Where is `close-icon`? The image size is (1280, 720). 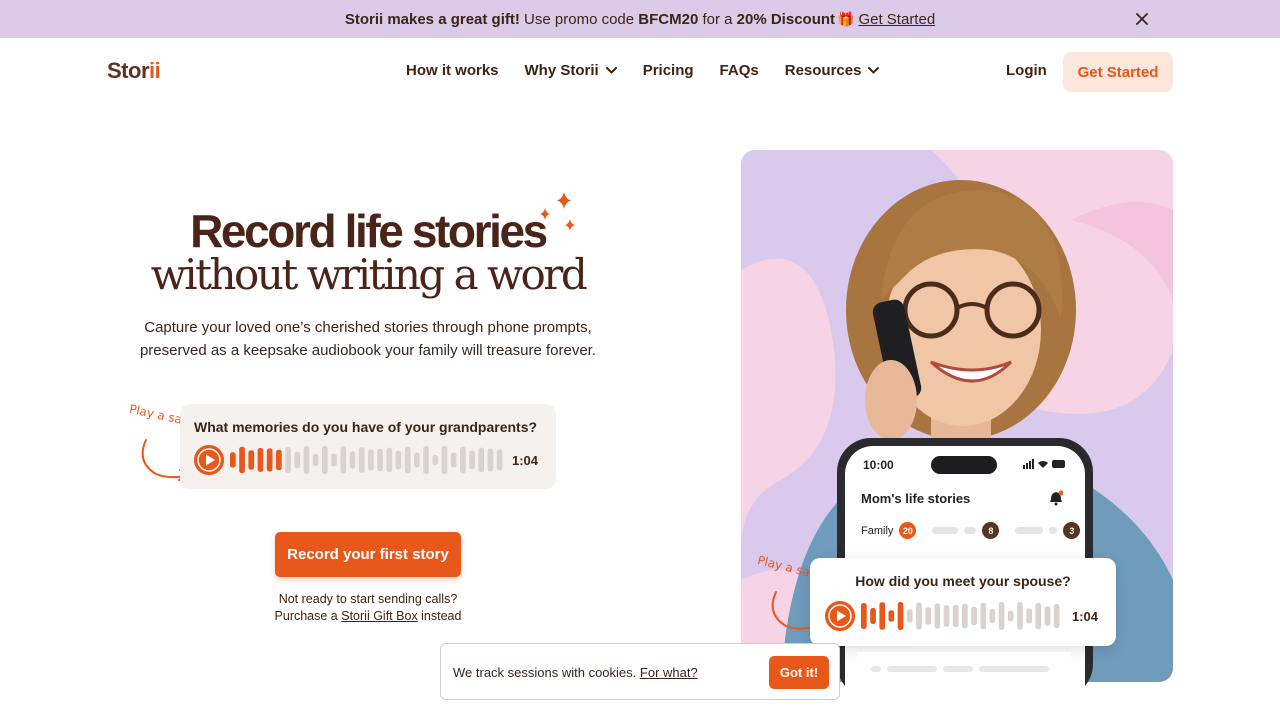 close-icon is located at coordinates (1142, 19).